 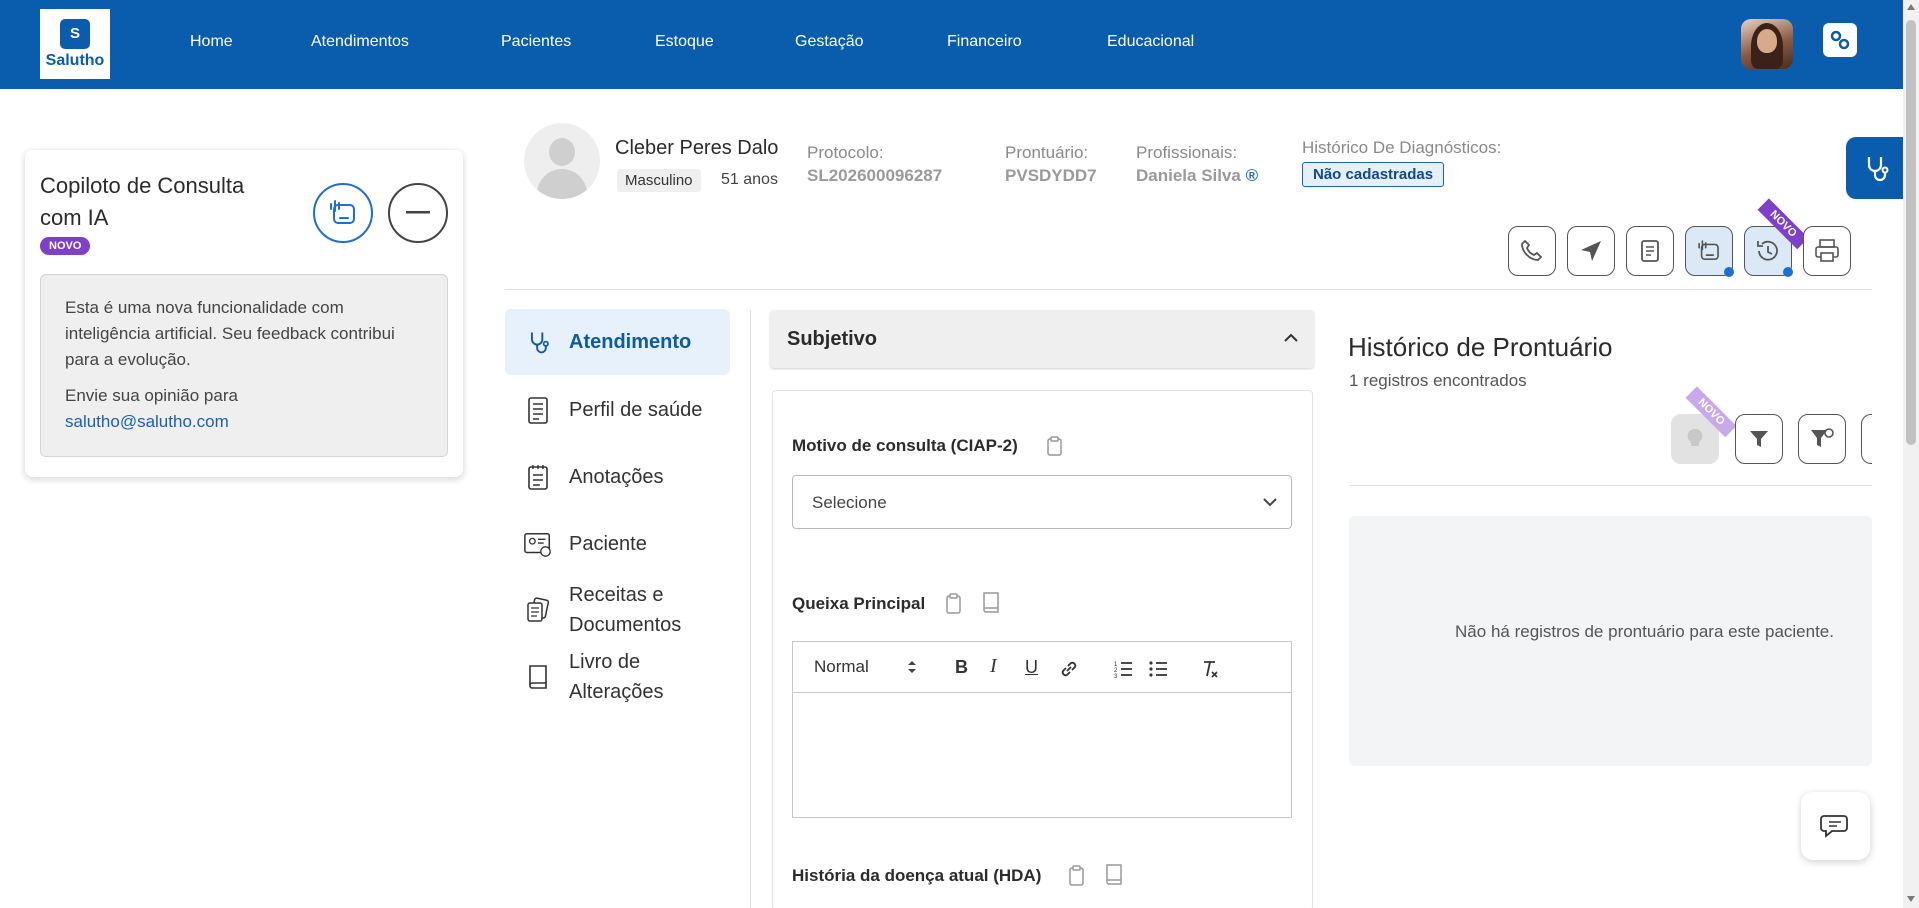 I want to click on nav-atendimentos: Atendimentos, so click(x=360, y=42).